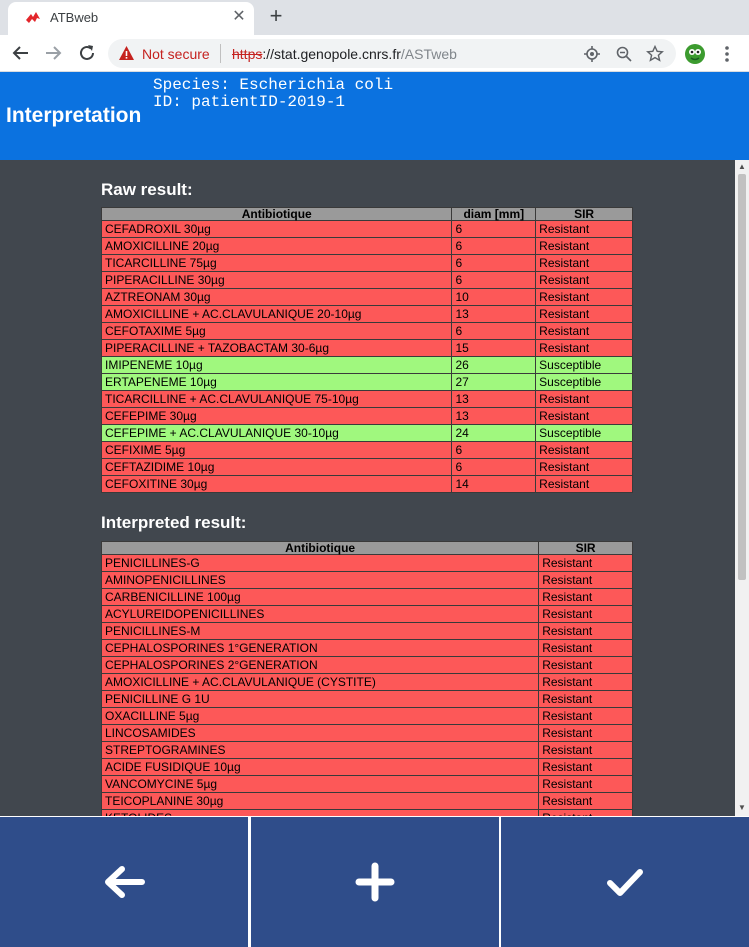 Image resolution: width=749 pixels, height=947 pixels. I want to click on cell-diam: 26, so click(494, 365).